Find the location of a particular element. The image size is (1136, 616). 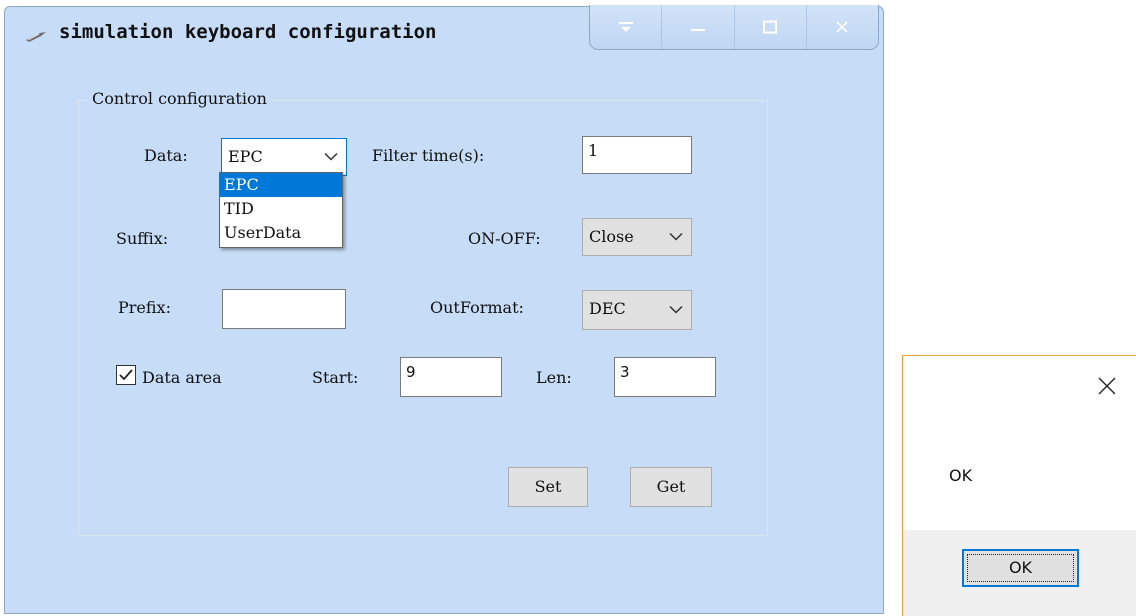

data-dropdown-list: EPC TID UserData is located at coordinates (281, 210).